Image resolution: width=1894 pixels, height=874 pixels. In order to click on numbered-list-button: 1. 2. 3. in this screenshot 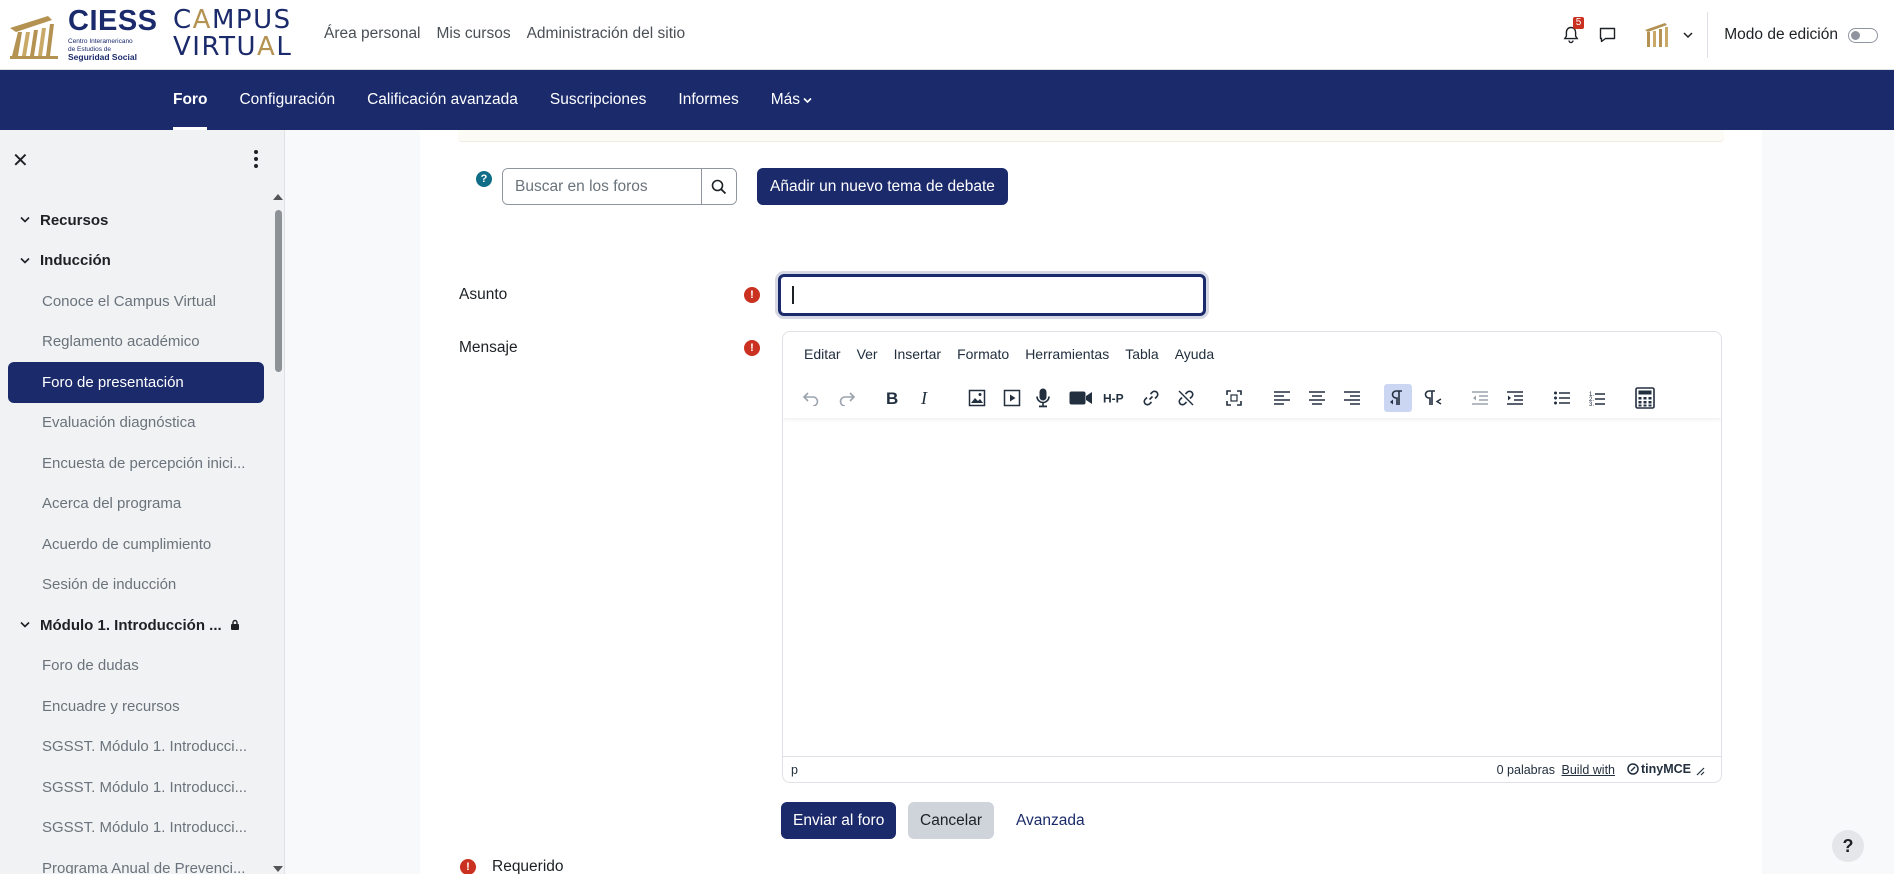, I will do `click(1597, 398)`.